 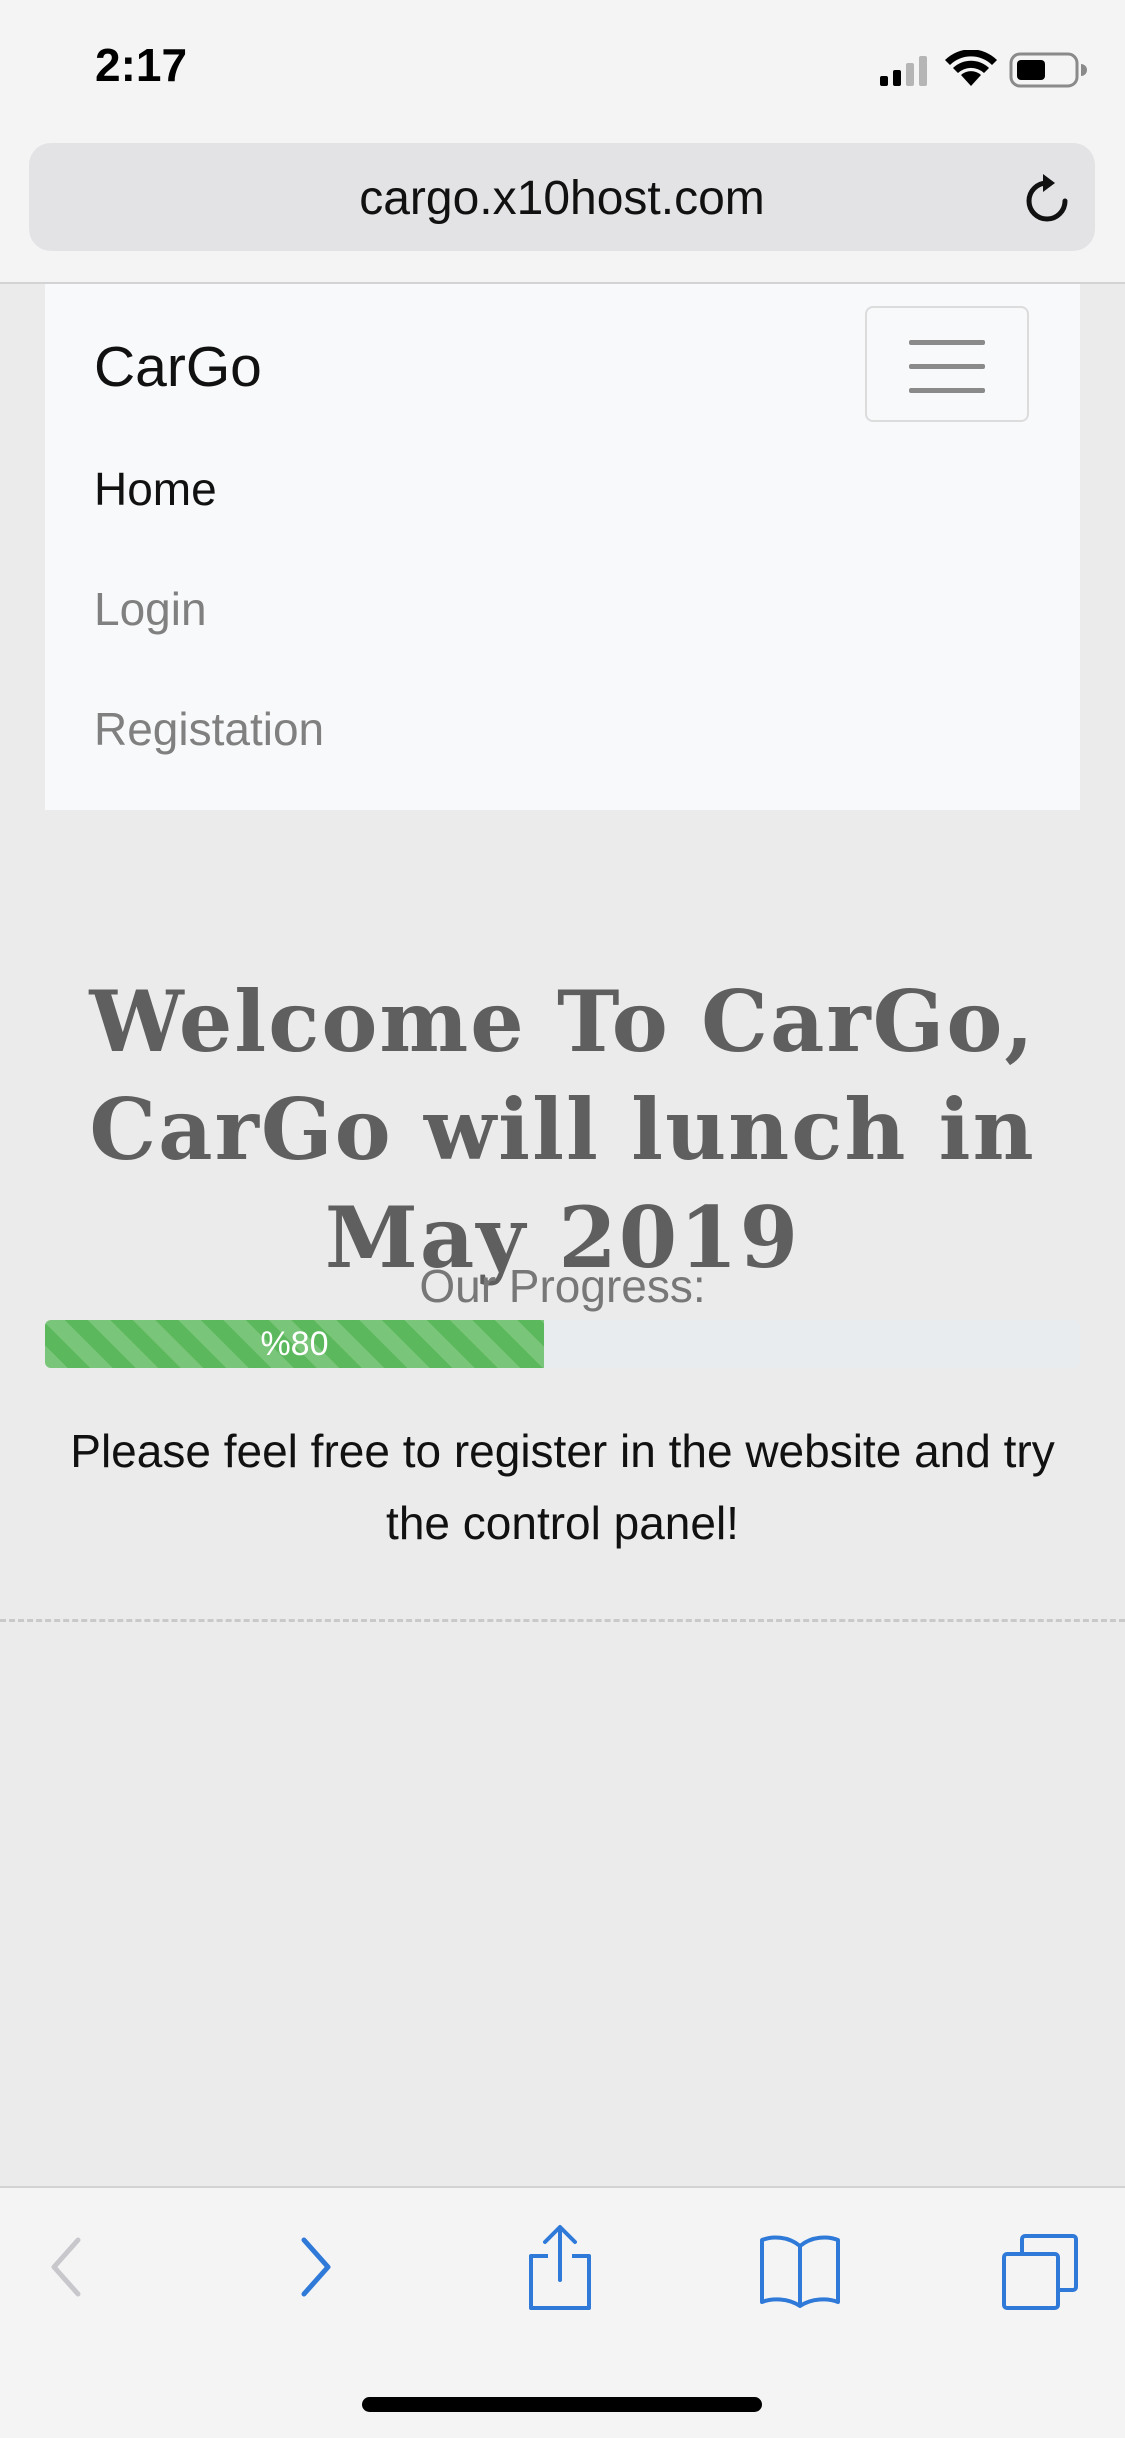 What do you see at coordinates (562, 70) in the screenshot?
I see `status-bar: 2:17` at bounding box center [562, 70].